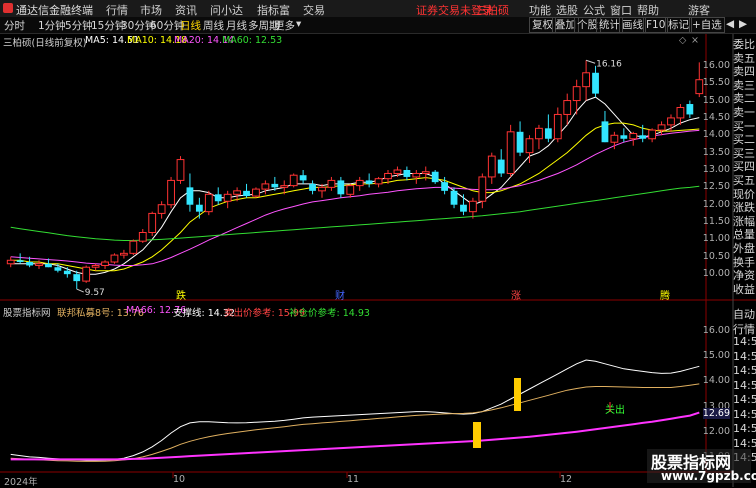 The width and height of the screenshot is (756, 488). Describe the element at coordinates (615, 409) in the screenshot. I see `sell-signal-label: 关出` at that location.